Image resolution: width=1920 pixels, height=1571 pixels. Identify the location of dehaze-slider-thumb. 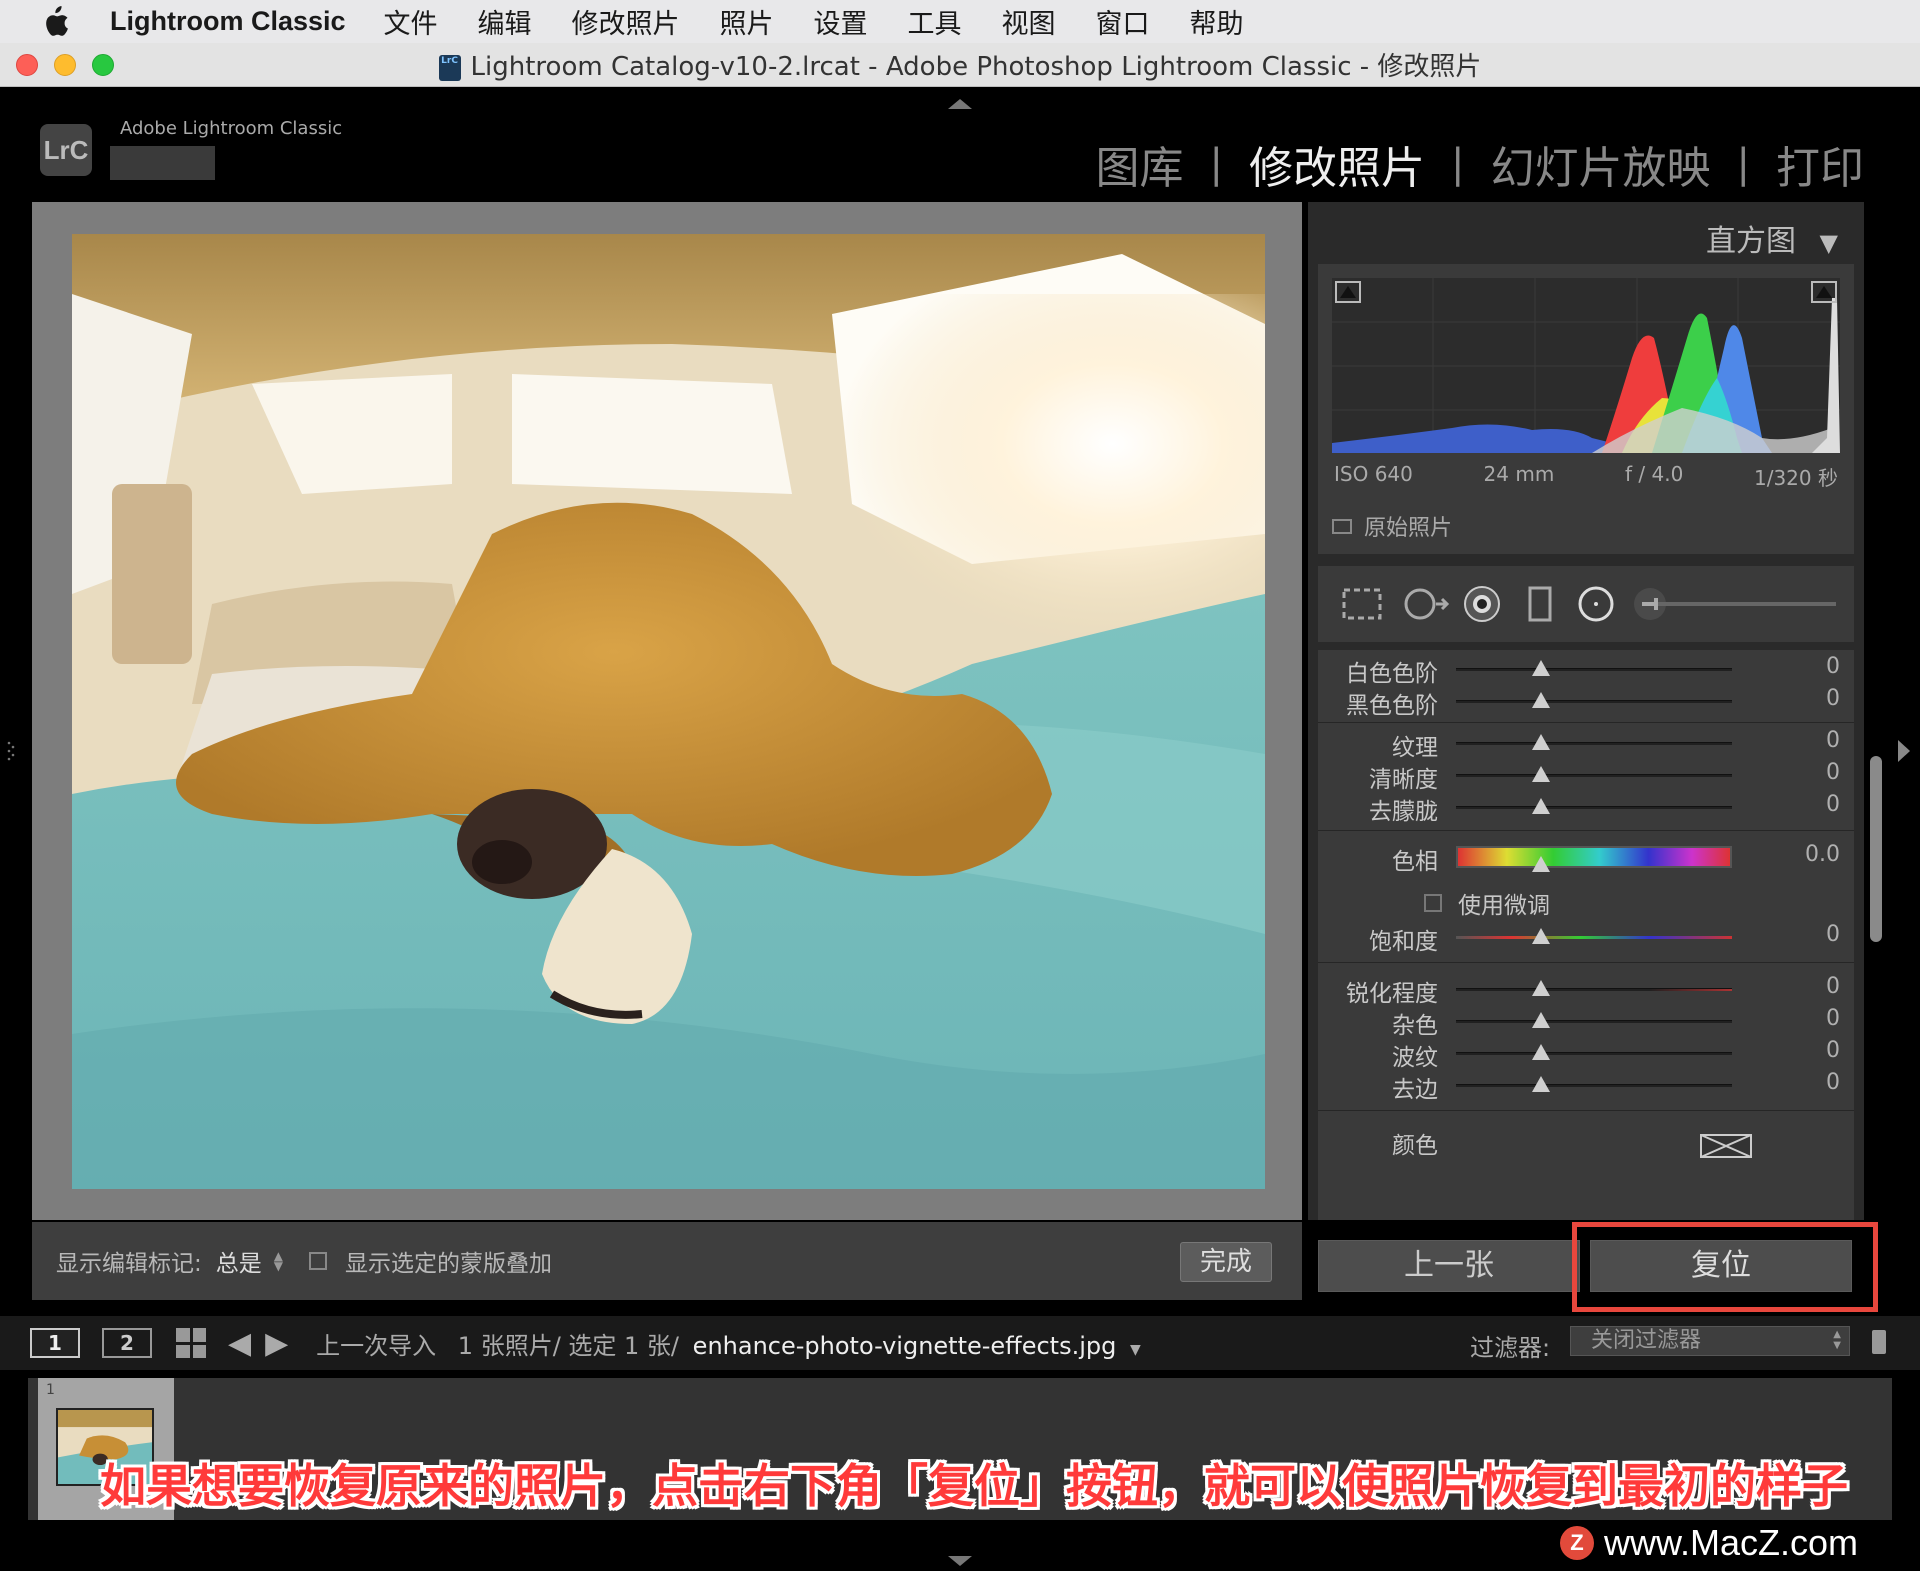
(1541, 806).